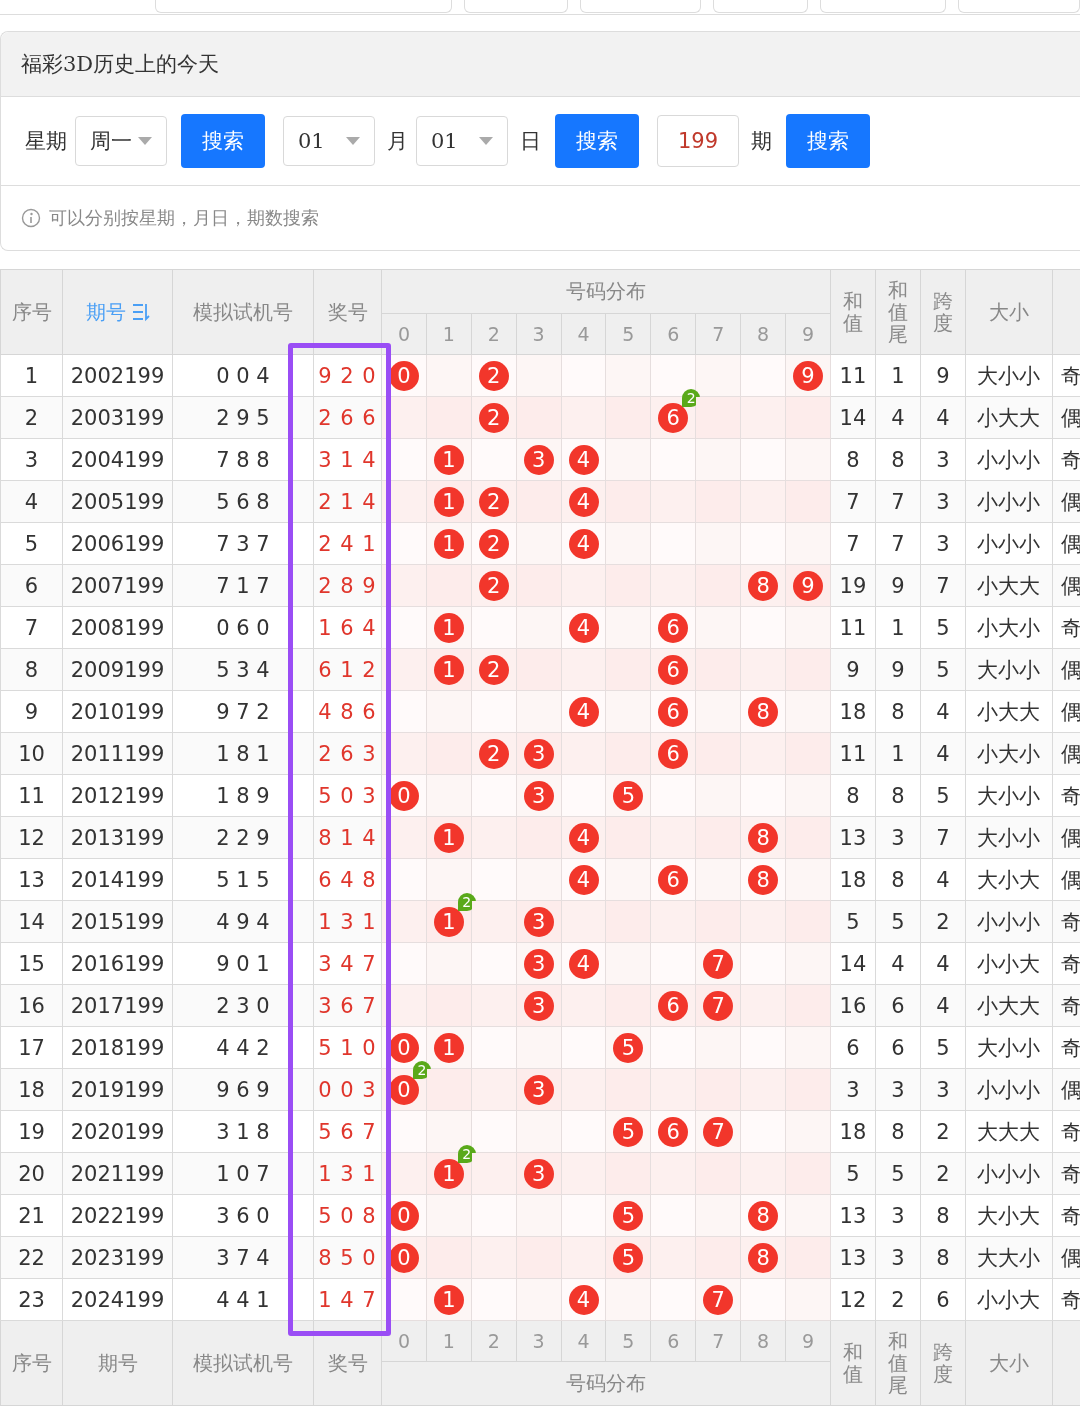 The width and height of the screenshot is (1080, 1422). Describe the element at coordinates (243, 1089) in the screenshot. I see `table-cell: 9 6 9` at that location.